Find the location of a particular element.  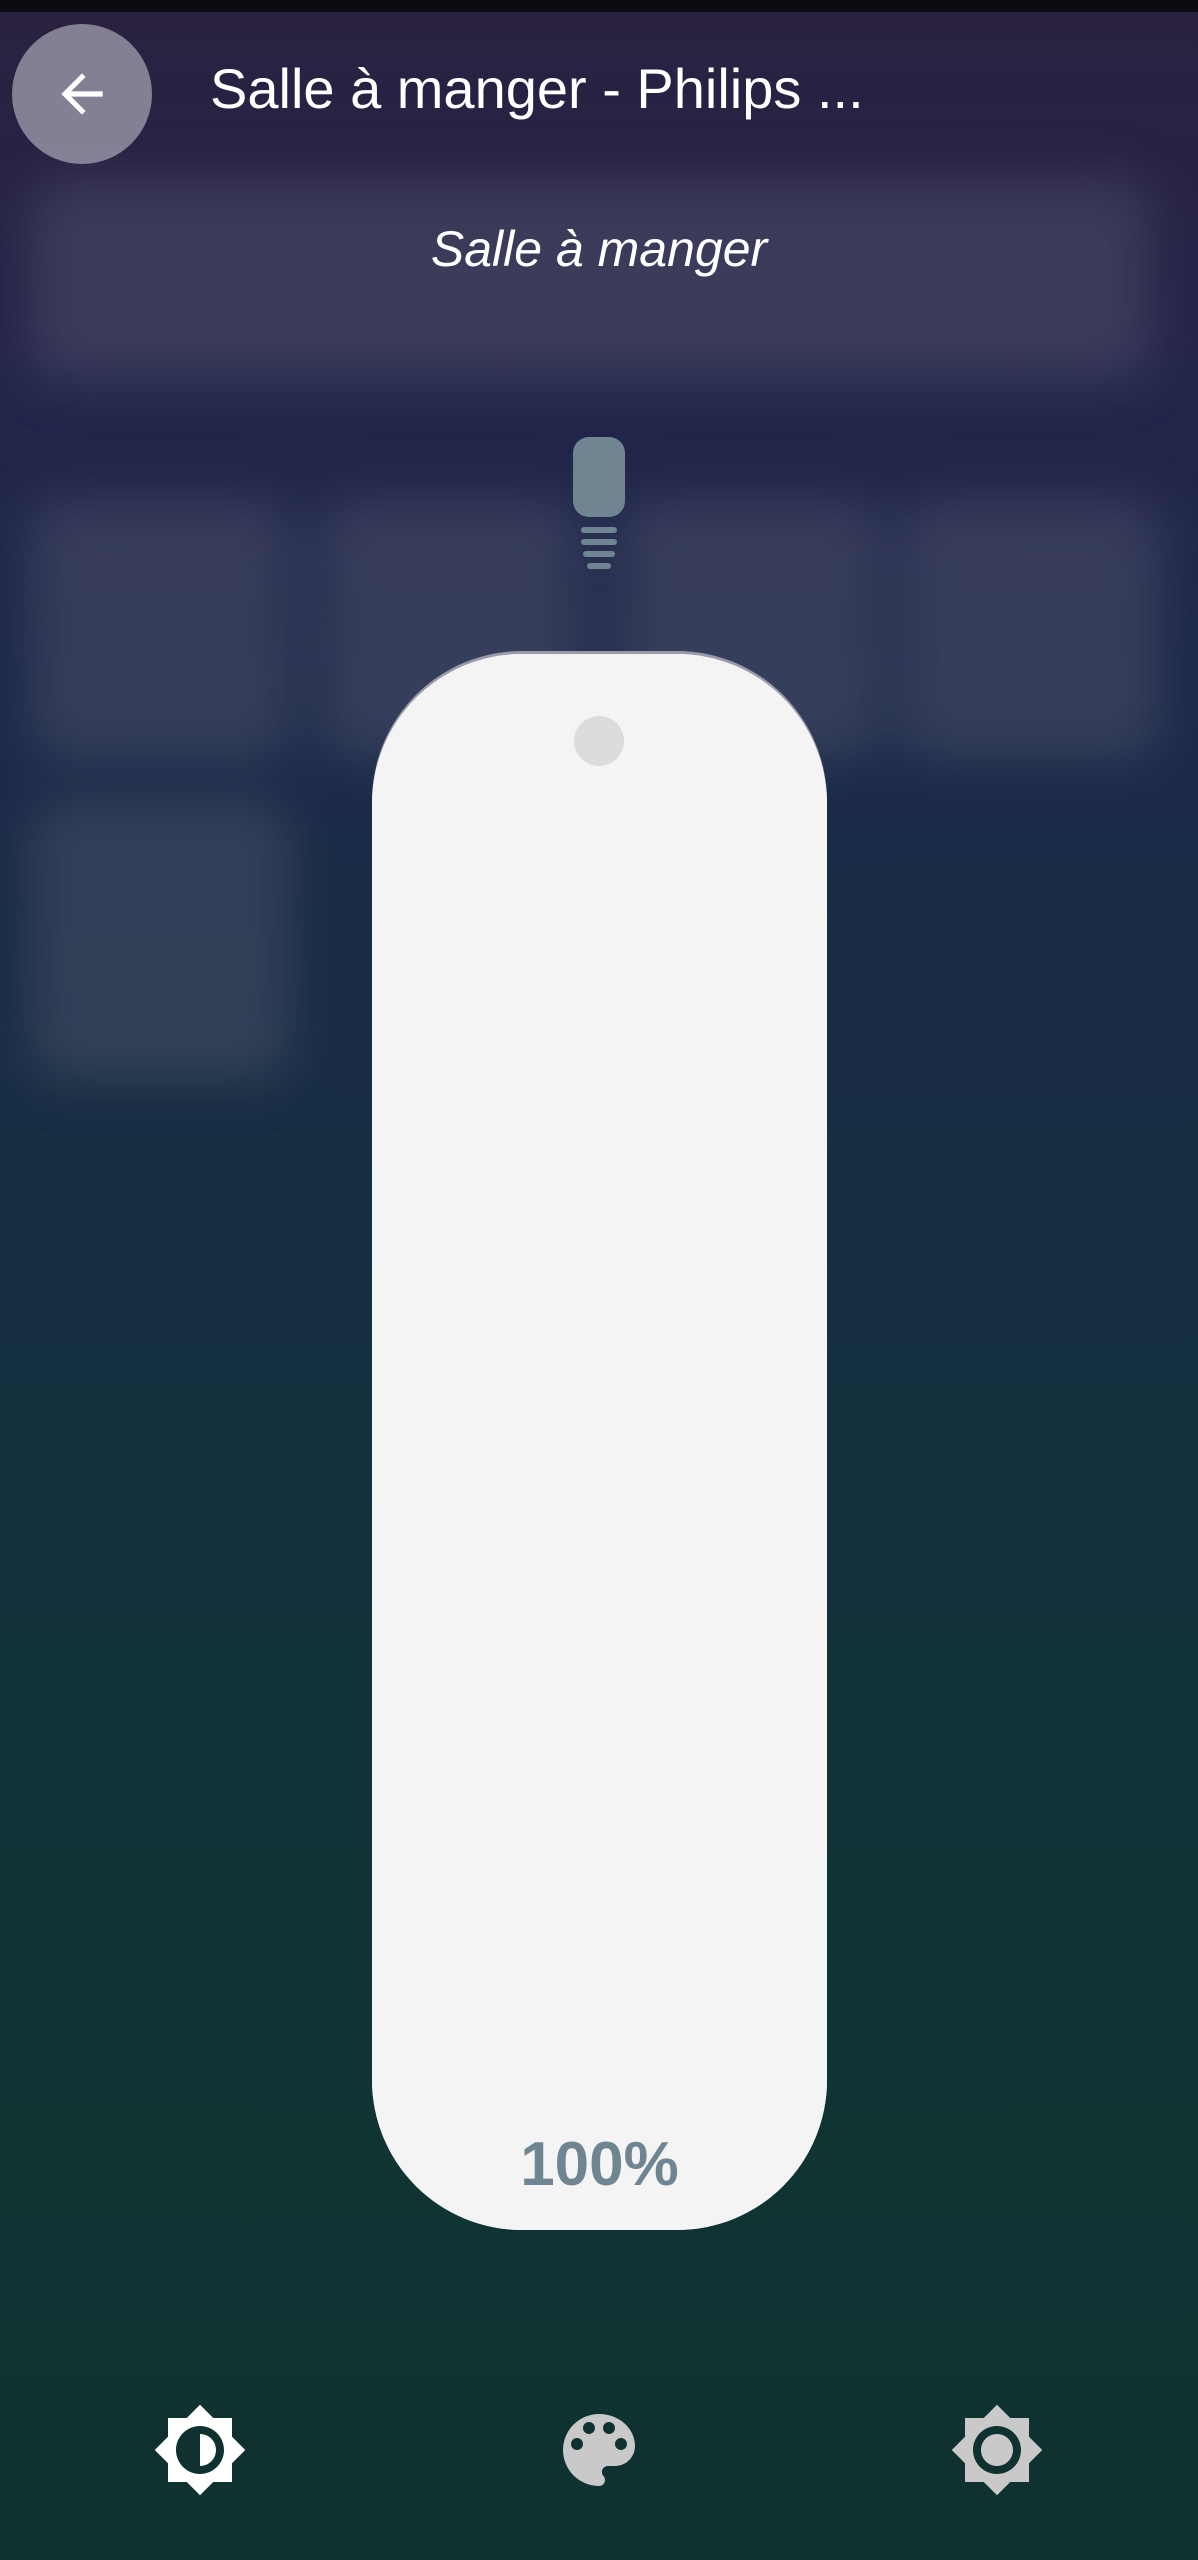

arrow-left-icon is located at coordinates (82, 94).